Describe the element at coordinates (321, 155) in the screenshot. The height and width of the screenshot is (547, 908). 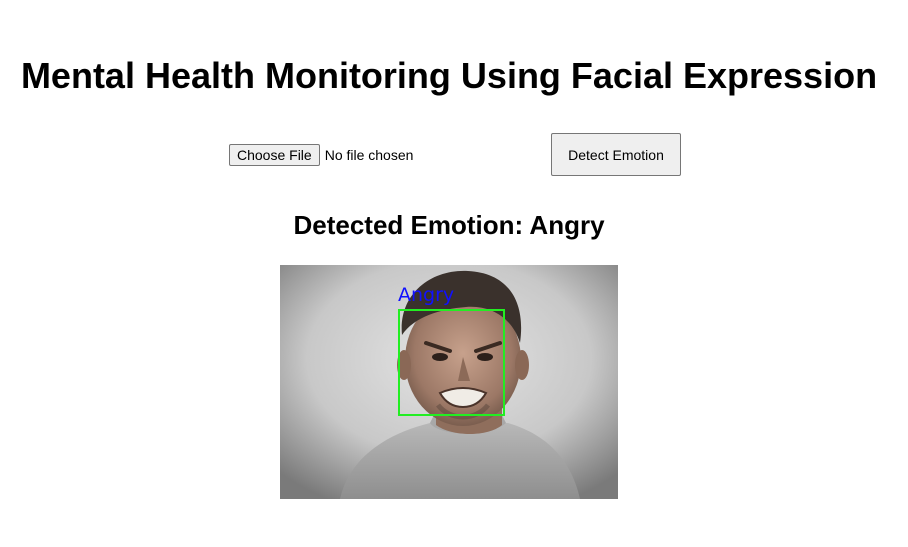
I see `file-picker: Choose File No file chosen` at that location.